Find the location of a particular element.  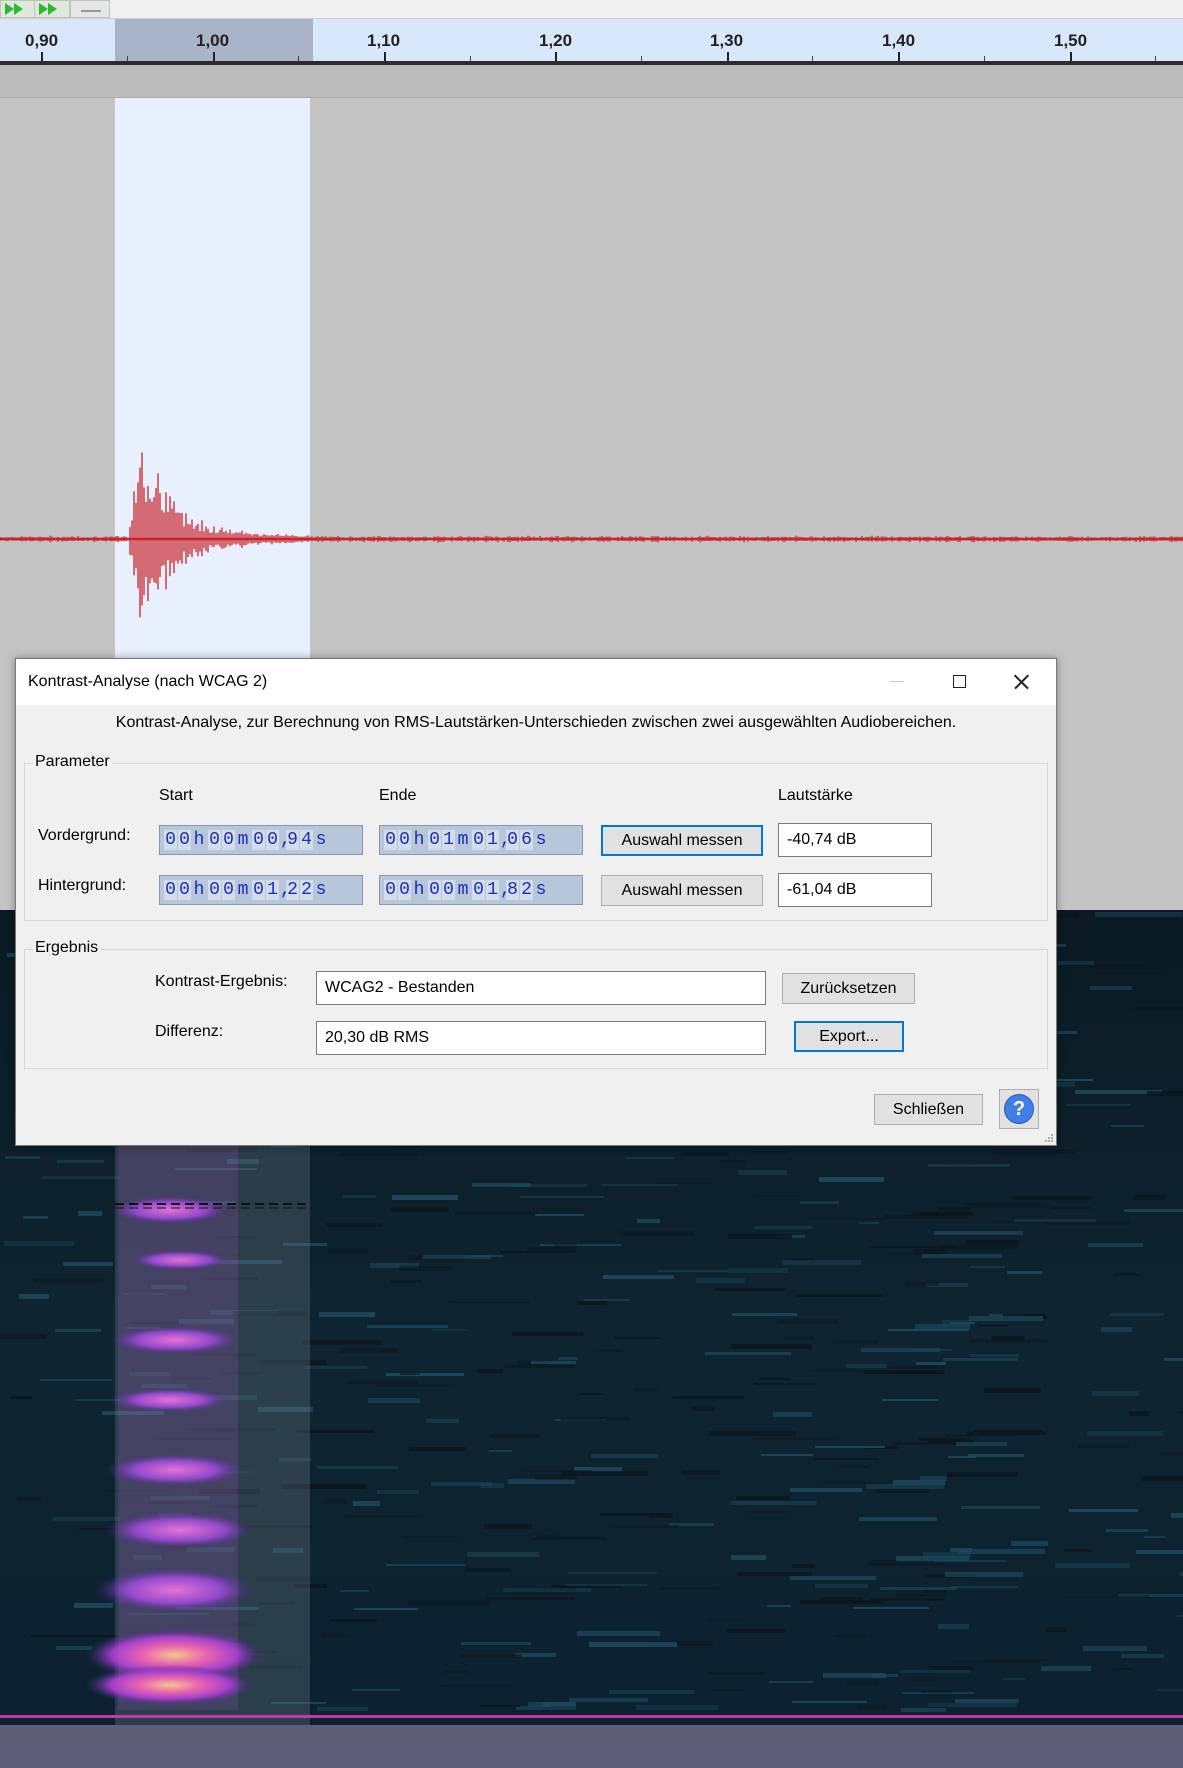

skip-end-icon is located at coordinates (52, 9).